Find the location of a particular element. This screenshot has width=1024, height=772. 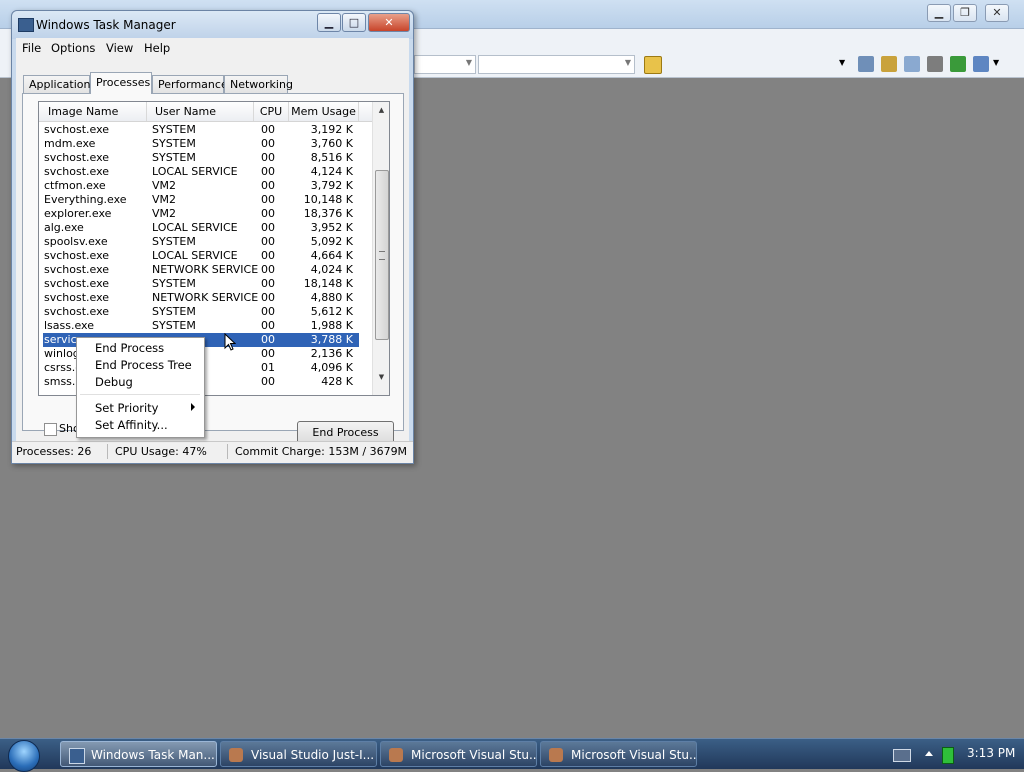

keyboard-icon is located at coordinates (902, 755).